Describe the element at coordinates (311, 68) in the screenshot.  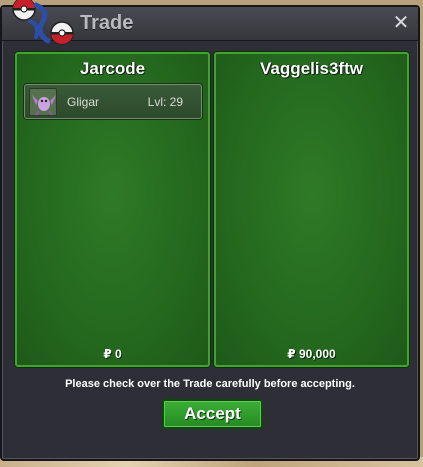
I see `partner-player-name: Vaggelis3ftw` at that location.